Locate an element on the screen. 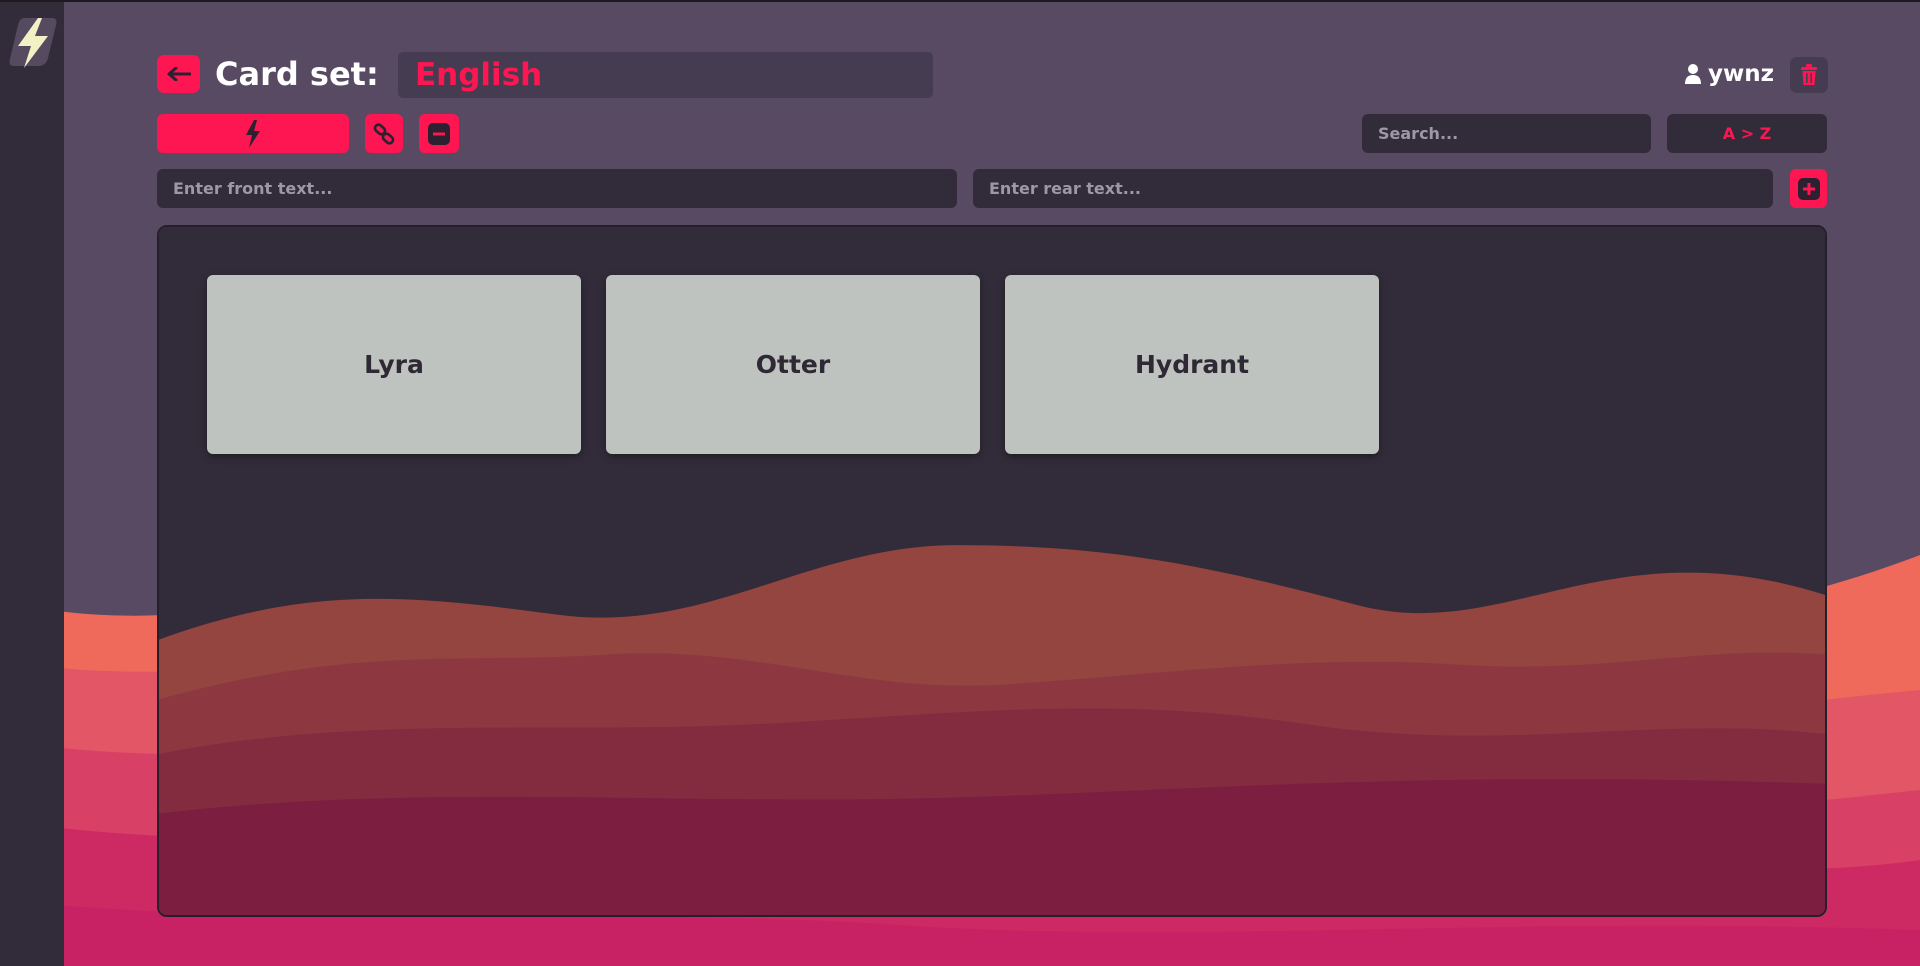 The image size is (1920, 966). card-front-text: Otter is located at coordinates (793, 364).